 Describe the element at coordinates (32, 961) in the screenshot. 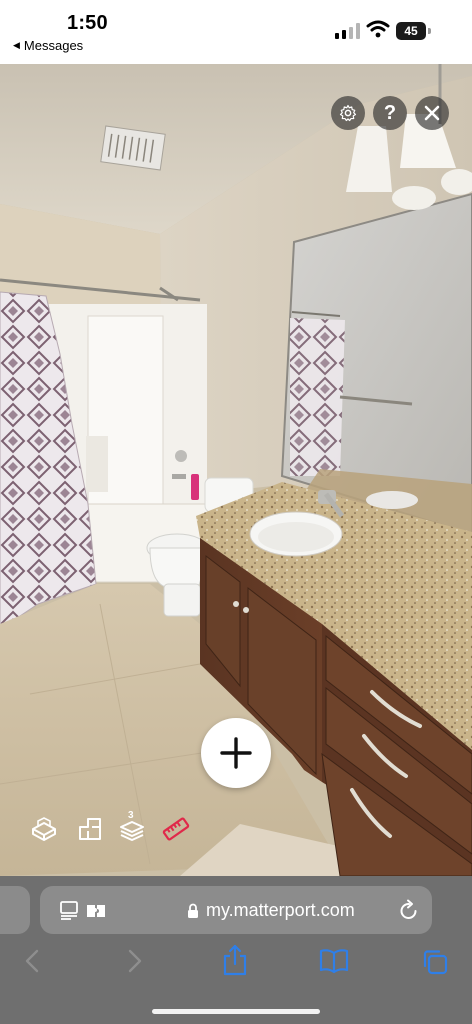

I see `back-icon` at that location.